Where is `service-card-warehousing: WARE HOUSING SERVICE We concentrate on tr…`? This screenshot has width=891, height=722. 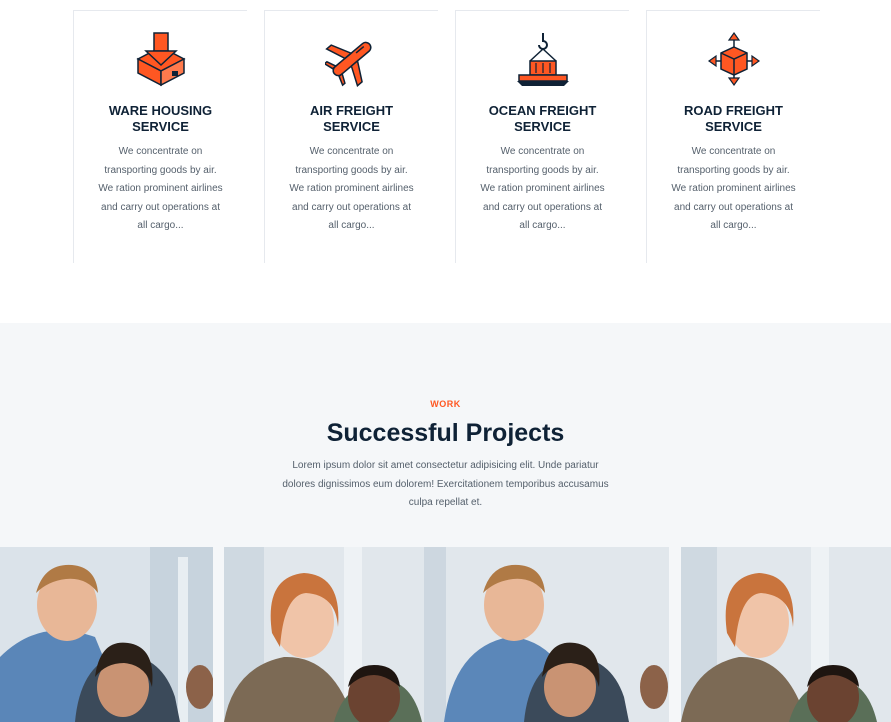 service-card-warehousing: WARE HOUSING SERVICE We concentrate on tr… is located at coordinates (160, 136).